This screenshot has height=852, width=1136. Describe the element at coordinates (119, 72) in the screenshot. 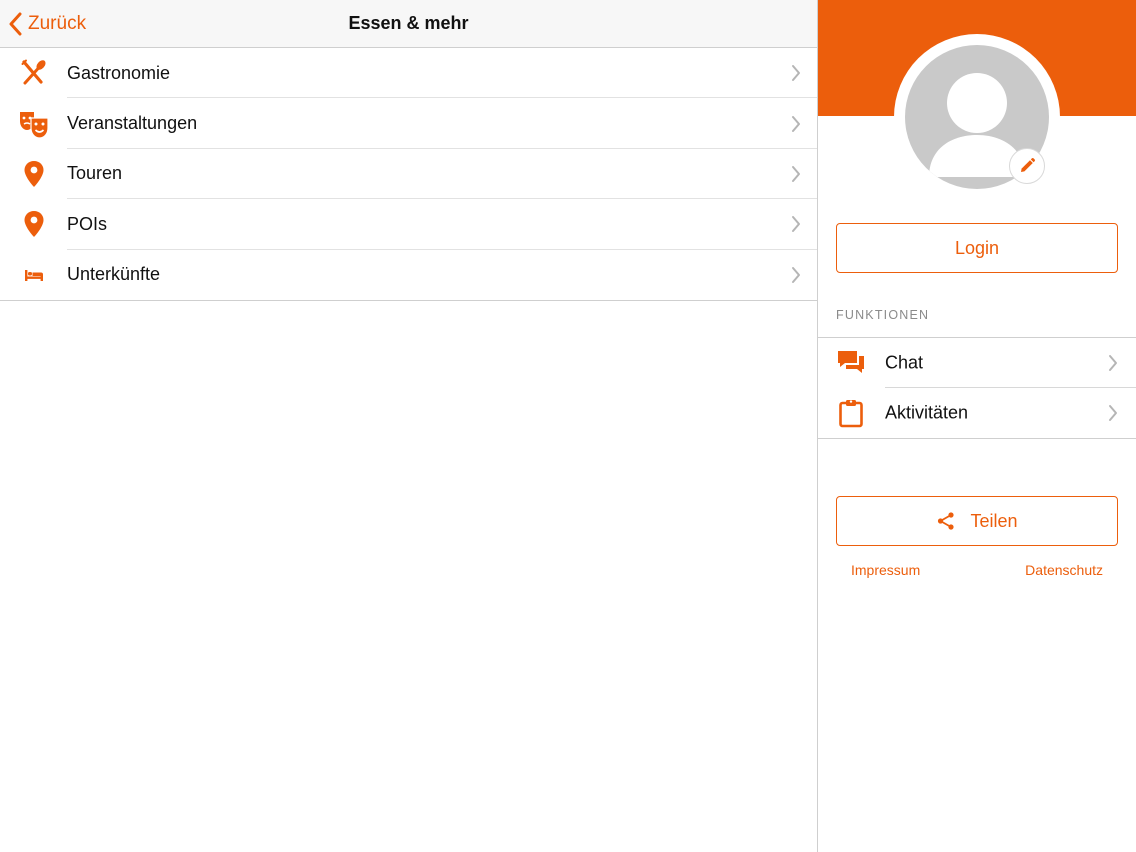

I see `list-item-label: Gastronomie` at that location.